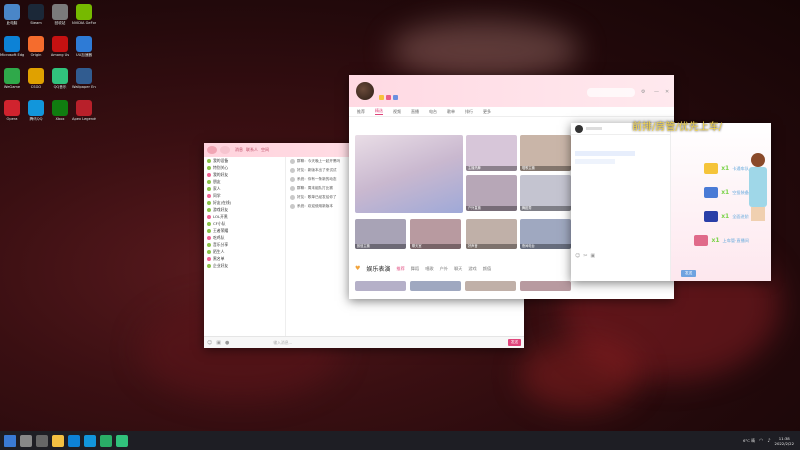  Describe the element at coordinates (244, 202) in the screenshot. I see `contact-group: 好友(在线)` at that location.